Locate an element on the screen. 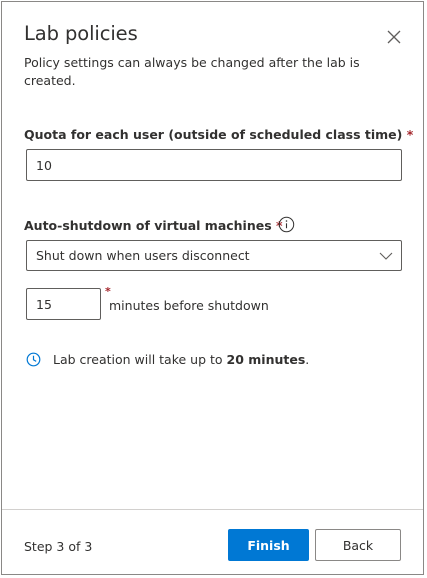 The height and width of the screenshot is (578, 427). minutes-required-mark: * is located at coordinates (108, 291).